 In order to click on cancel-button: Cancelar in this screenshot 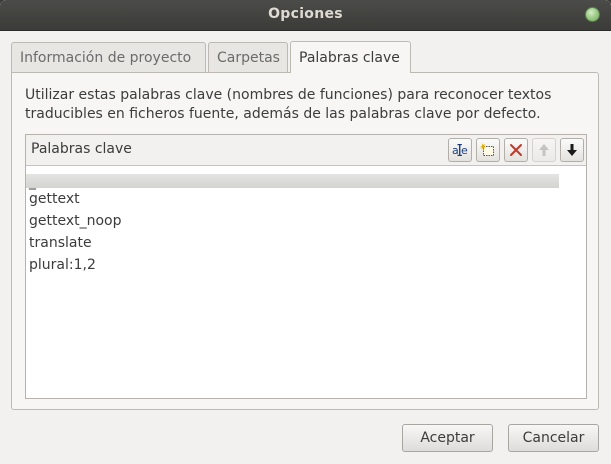, I will do `click(553, 438)`.